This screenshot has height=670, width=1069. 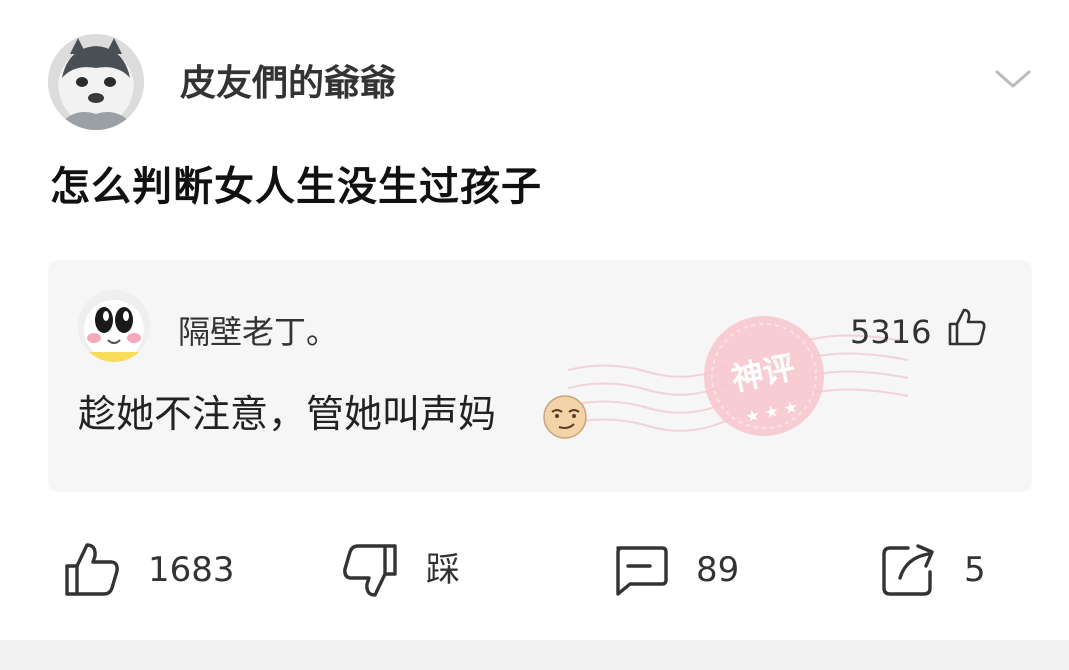 I want to click on comment-count: 89, so click(x=718, y=570).